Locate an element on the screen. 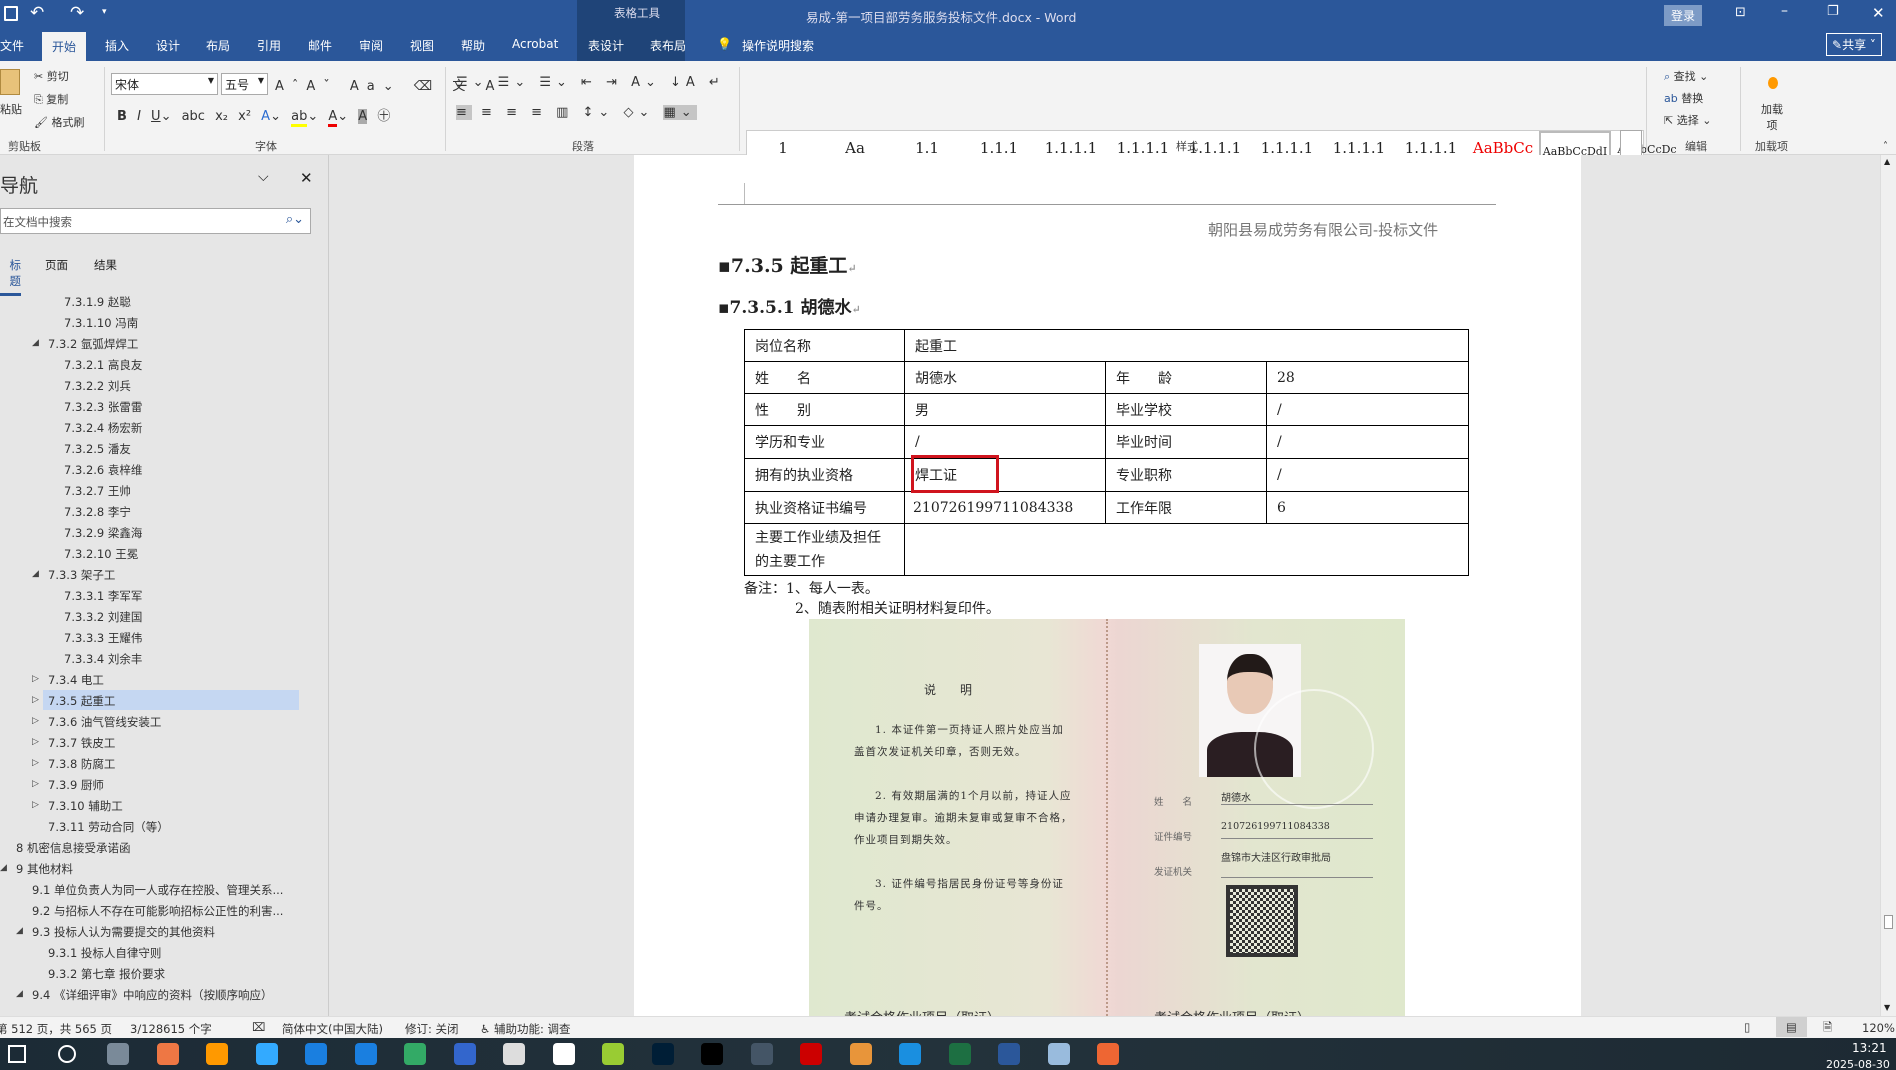  nav-heading-item: 7.3.4 电工 is located at coordinates (76, 680).